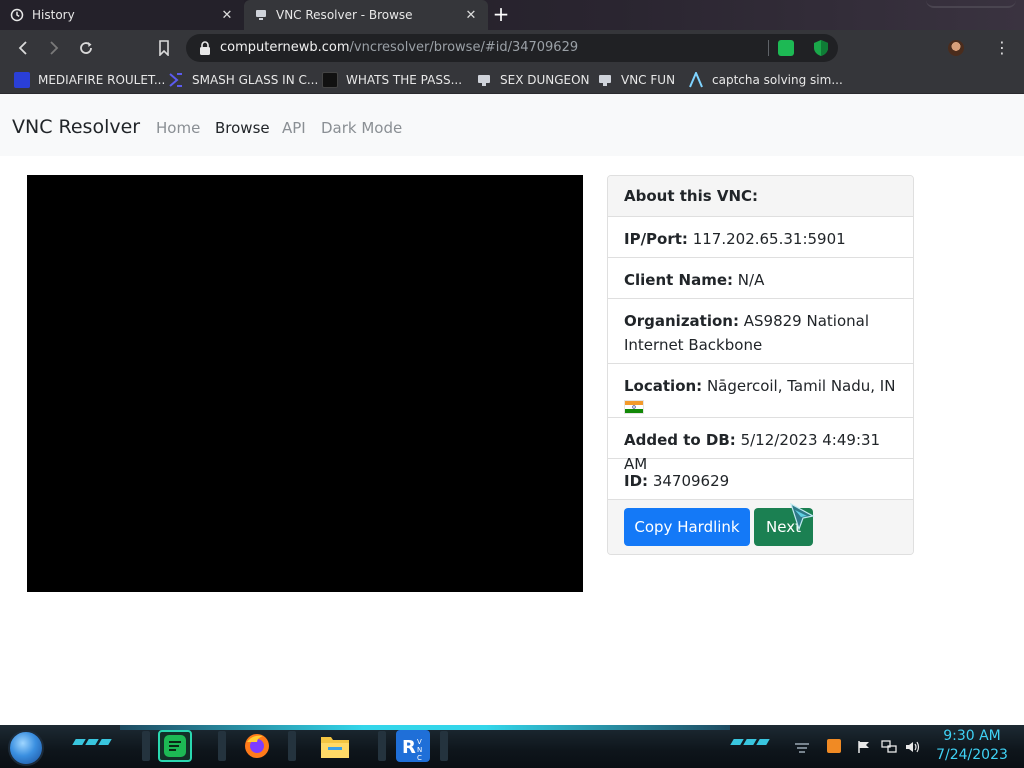  I want to click on firefox-icon, so click(257, 746).